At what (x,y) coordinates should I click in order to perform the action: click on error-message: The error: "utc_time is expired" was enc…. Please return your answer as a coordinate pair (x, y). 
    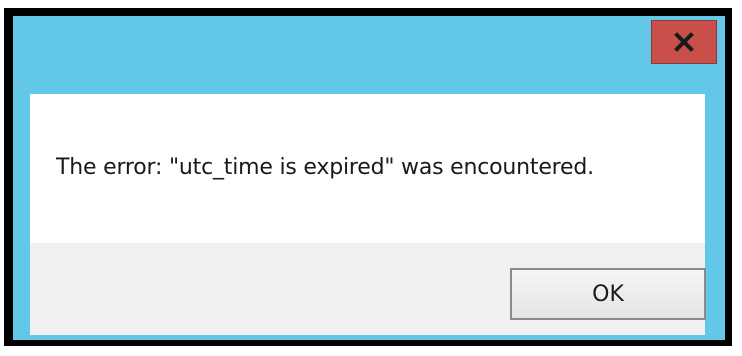
    Looking at the image, I should click on (325, 167).